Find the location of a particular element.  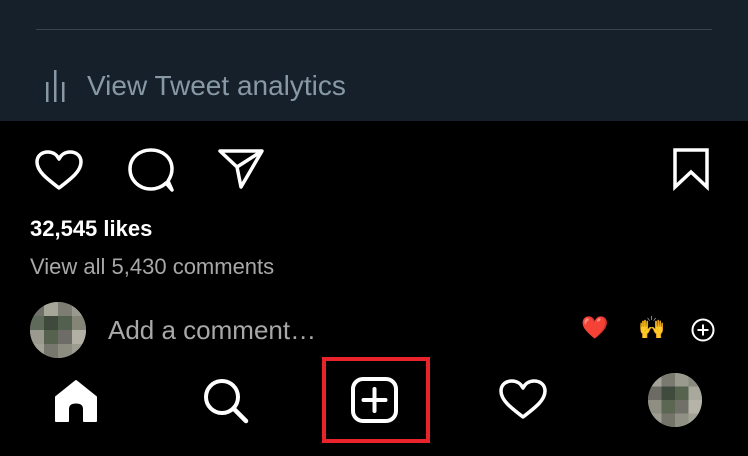

home-icon is located at coordinates (76, 401).